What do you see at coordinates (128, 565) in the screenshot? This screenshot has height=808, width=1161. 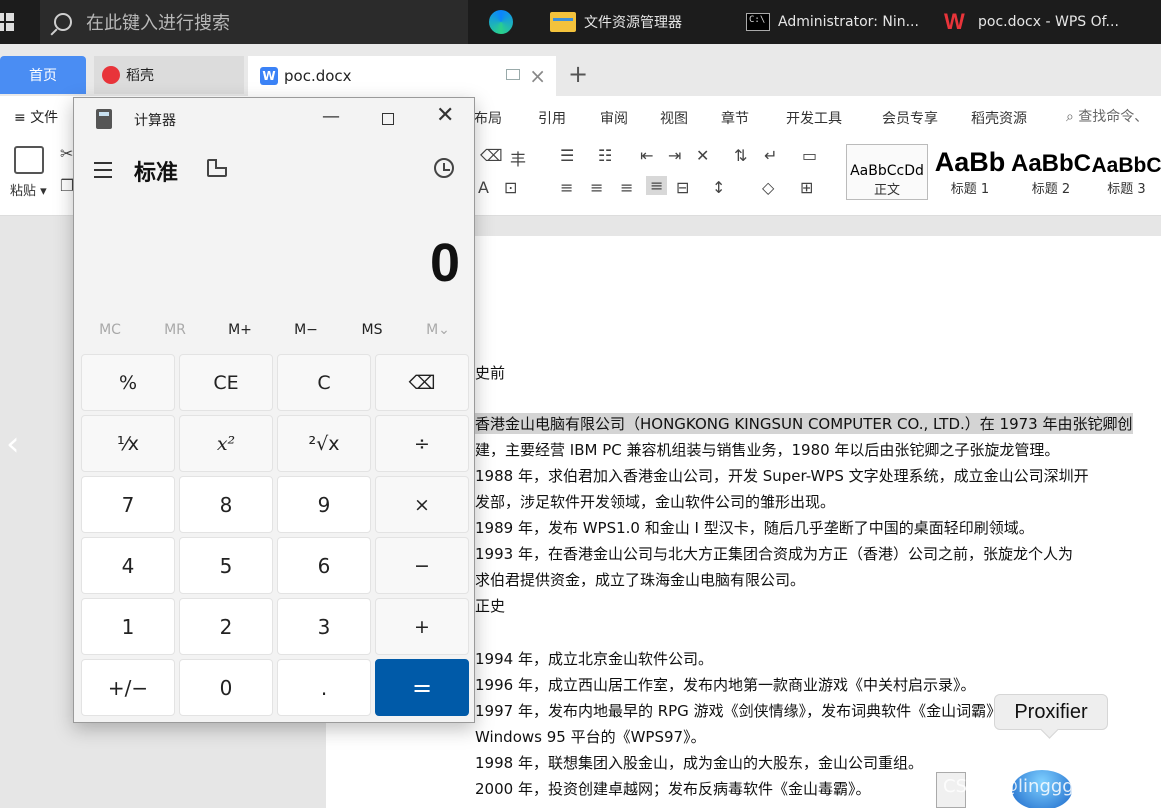 I see `digit-4-key: 4` at bounding box center [128, 565].